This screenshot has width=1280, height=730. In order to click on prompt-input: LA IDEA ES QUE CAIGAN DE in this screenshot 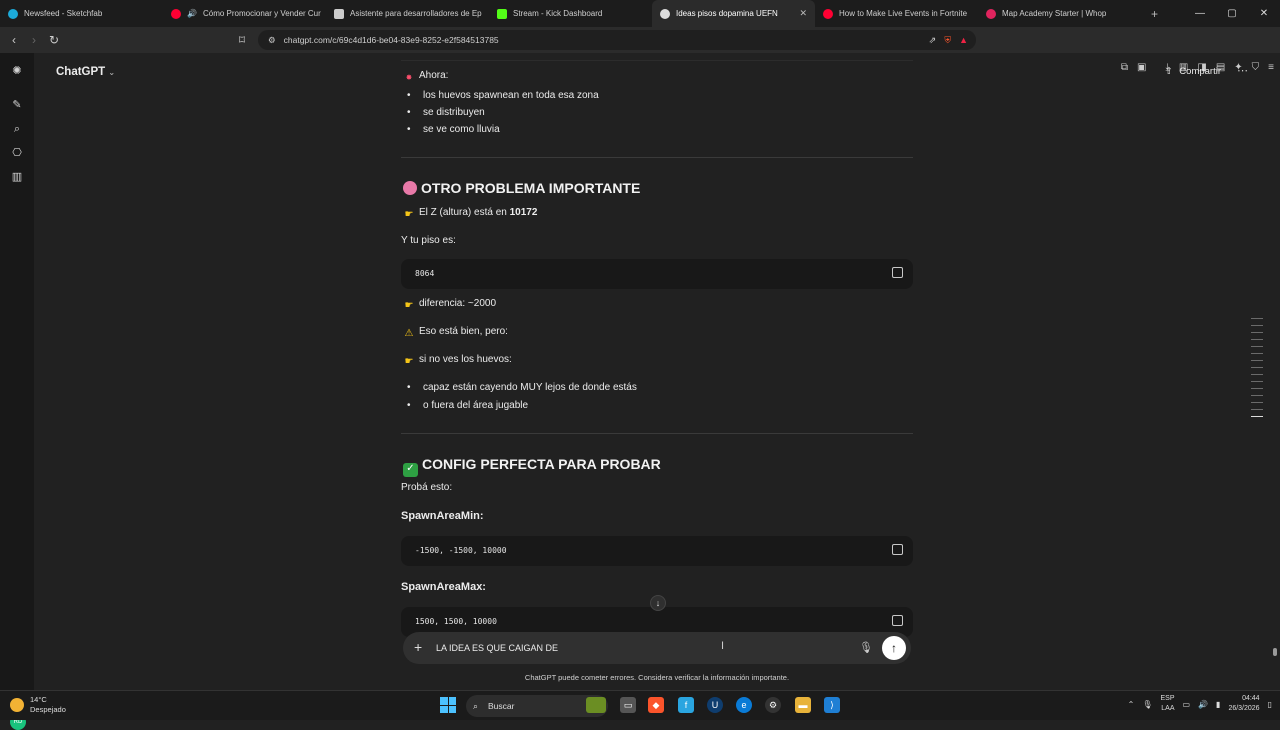, I will do `click(497, 648)`.